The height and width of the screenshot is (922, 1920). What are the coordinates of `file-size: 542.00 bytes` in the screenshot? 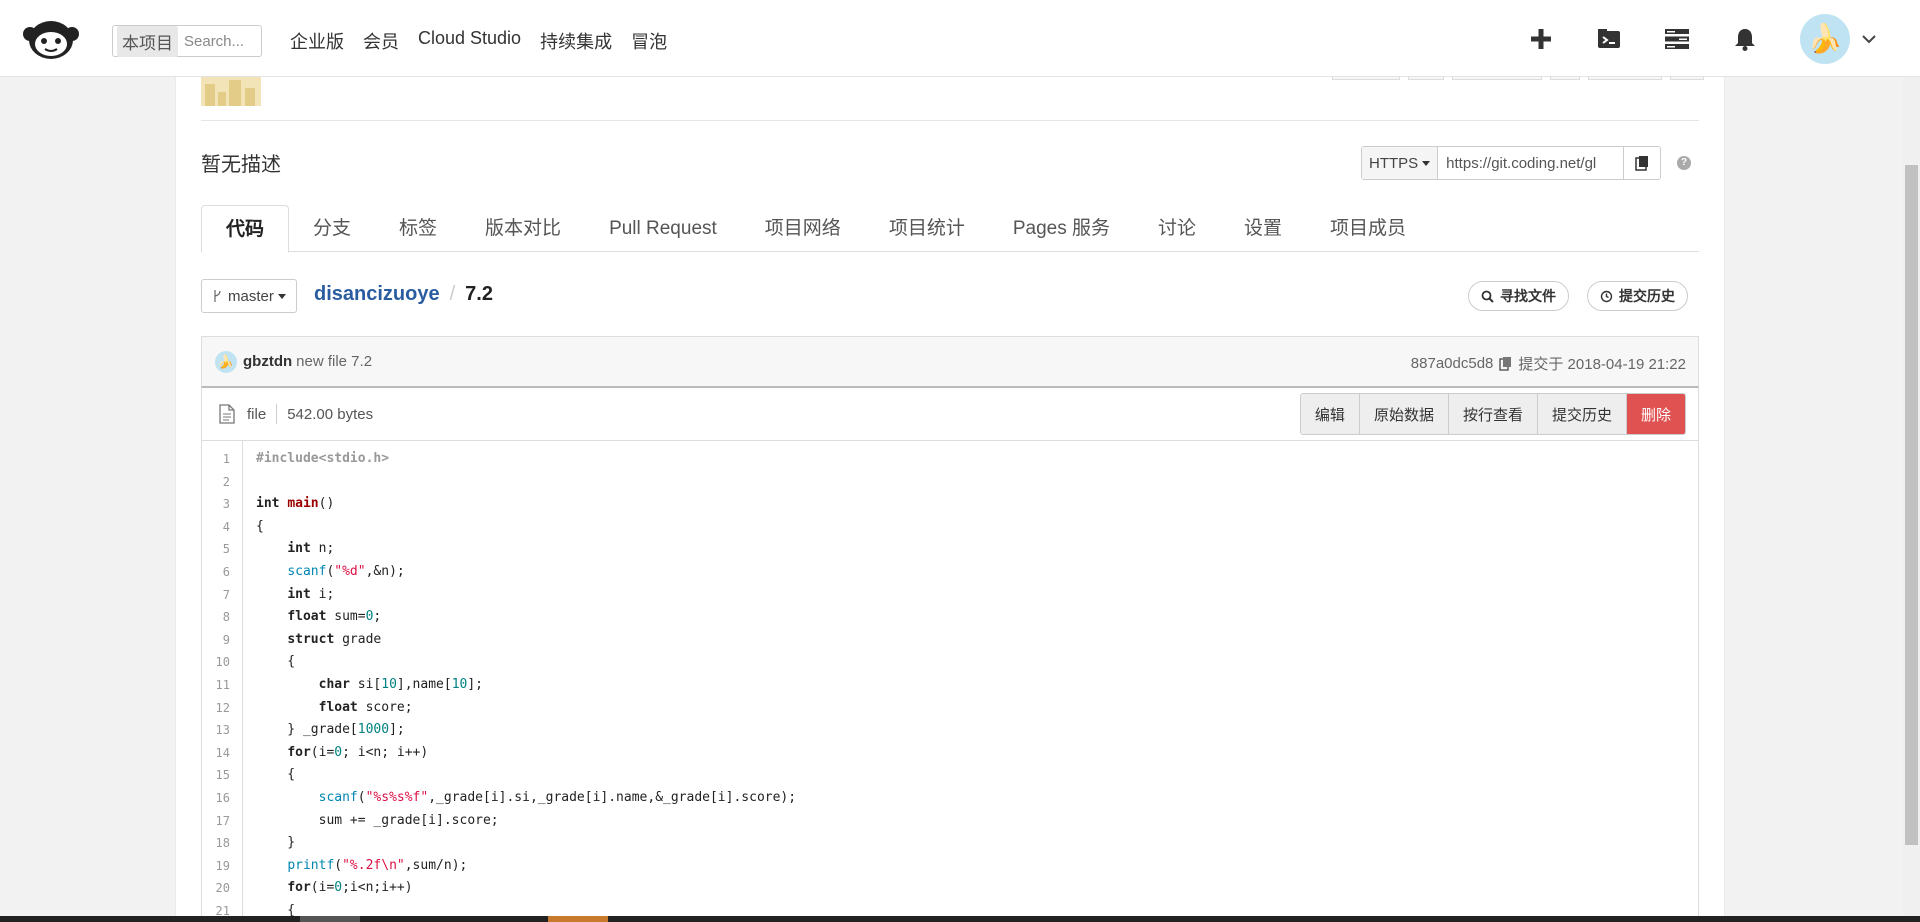 It's located at (330, 414).